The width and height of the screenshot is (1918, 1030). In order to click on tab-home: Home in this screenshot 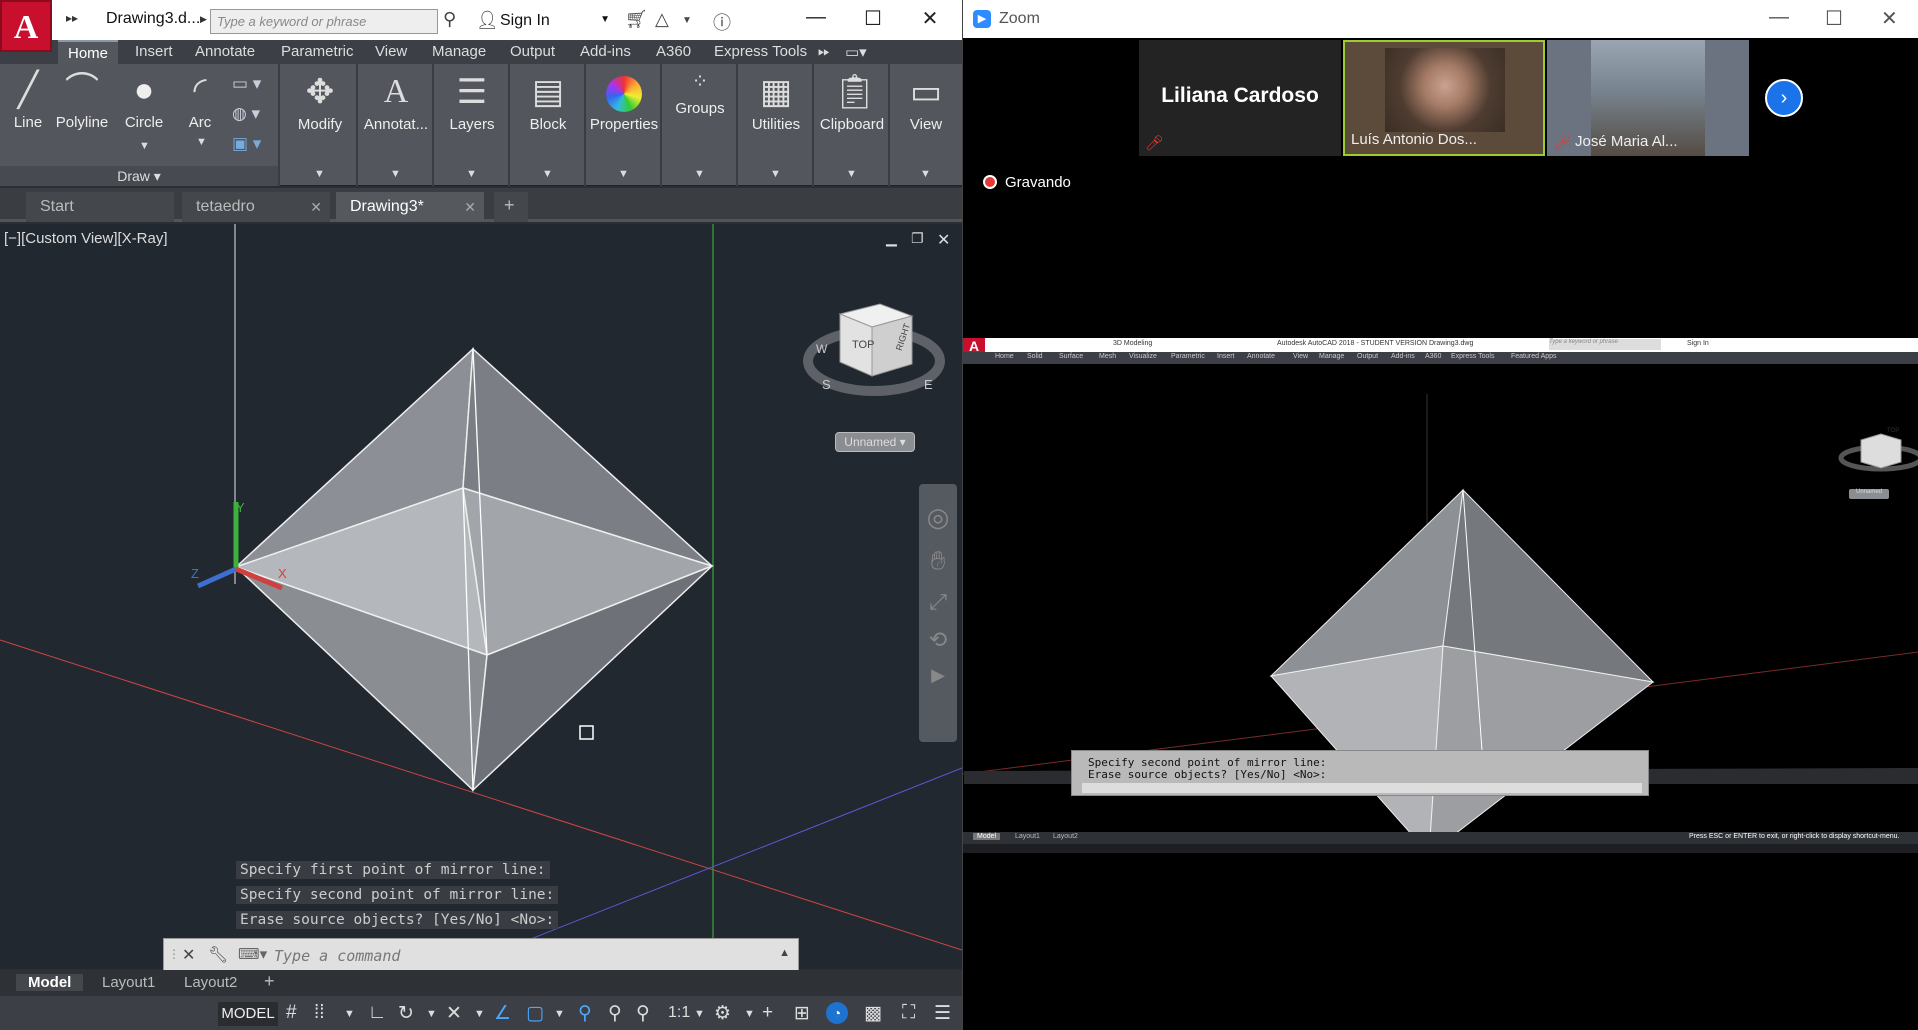, I will do `click(88, 52)`.